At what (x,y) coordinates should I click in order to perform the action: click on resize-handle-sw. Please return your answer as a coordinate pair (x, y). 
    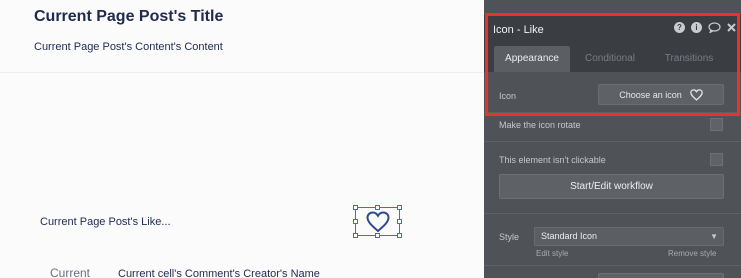
    Looking at the image, I should click on (355, 235).